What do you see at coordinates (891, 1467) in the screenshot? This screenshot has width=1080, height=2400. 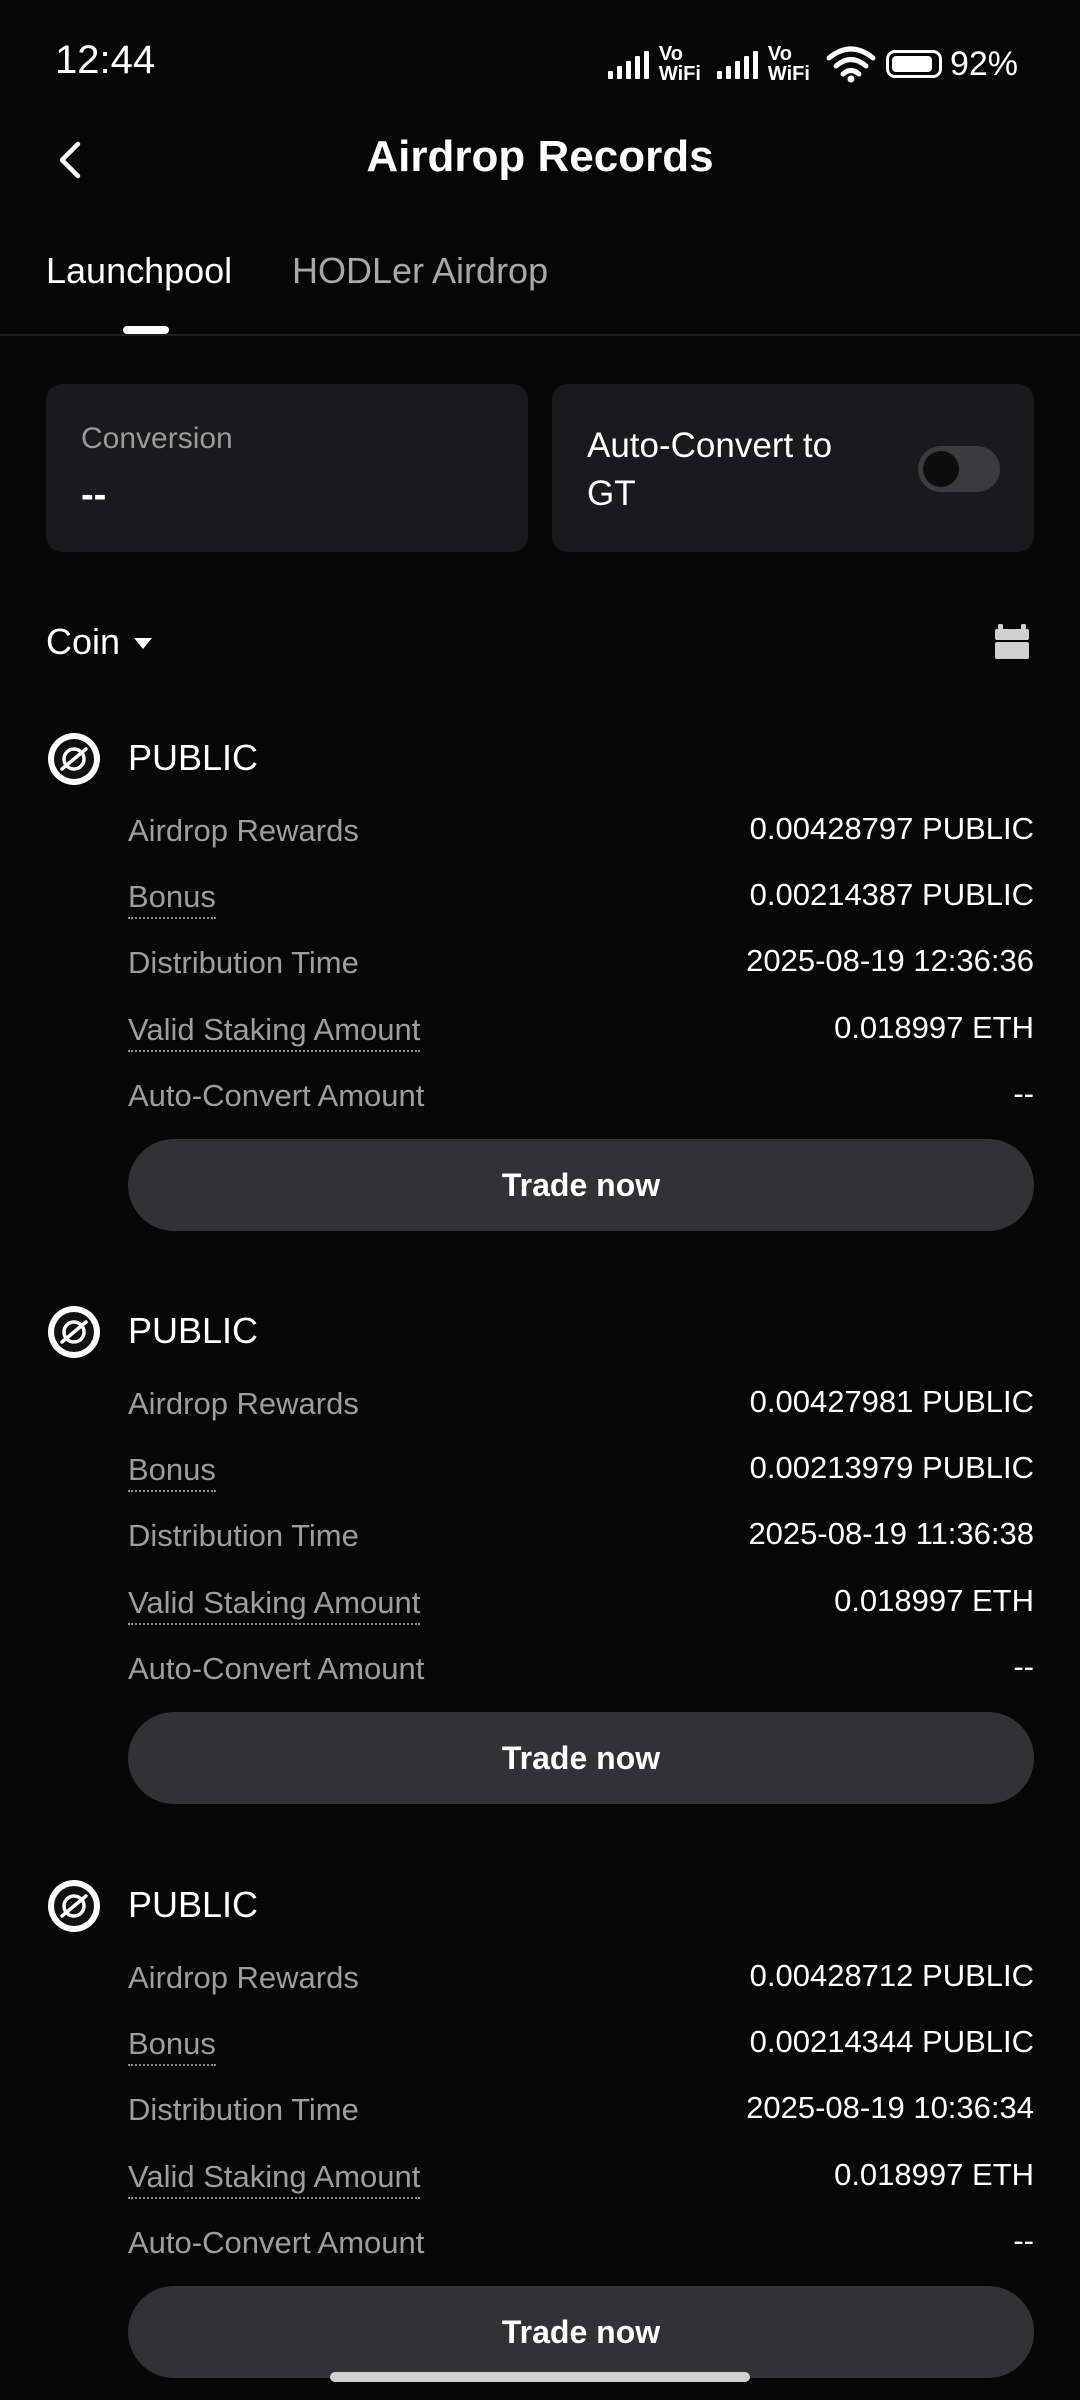 I see `bonus-value: 0.00213979 PUBLIC` at bounding box center [891, 1467].